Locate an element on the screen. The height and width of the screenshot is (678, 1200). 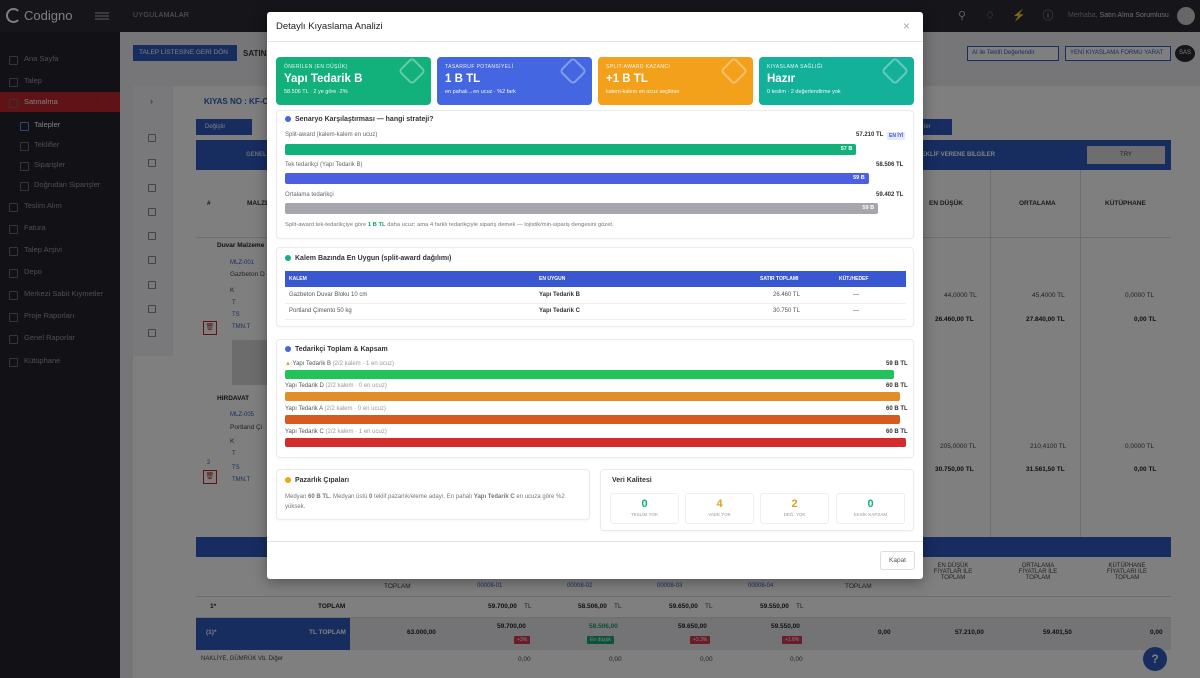
scenario-bar: 57 B is located at coordinates (571, 149).